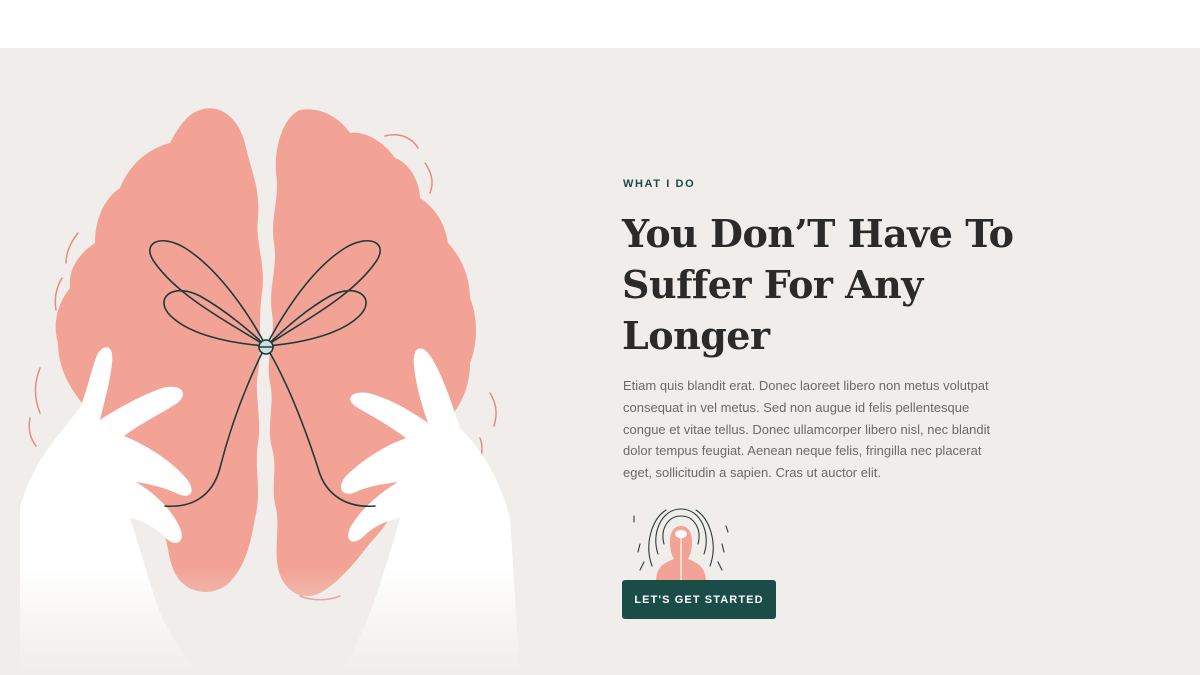 The height and width of the screenshot is (675, 1200). Describe the element at coordinates (659, 184) in the screenshot. I see `section-eyebrow: WHAT I DO` at that location.